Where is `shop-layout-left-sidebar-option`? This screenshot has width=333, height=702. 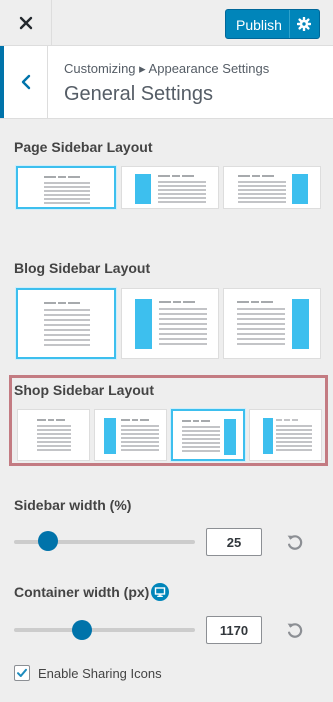
shop-layout-left-sidebar-option is located at coordinates (130, 435).